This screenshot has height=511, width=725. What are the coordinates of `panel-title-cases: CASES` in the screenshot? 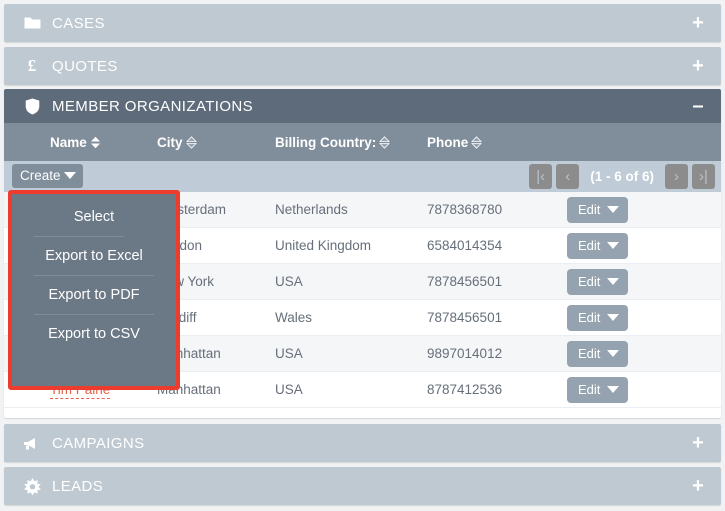 It's located at (78, 23).